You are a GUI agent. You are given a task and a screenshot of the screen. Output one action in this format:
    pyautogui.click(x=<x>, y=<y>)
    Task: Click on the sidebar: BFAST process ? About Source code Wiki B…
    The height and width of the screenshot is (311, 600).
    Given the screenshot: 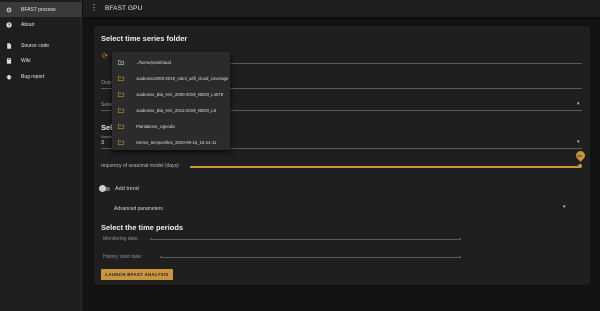 What is the action you would take?
    pyautogui.click(x=41, y=155)
    